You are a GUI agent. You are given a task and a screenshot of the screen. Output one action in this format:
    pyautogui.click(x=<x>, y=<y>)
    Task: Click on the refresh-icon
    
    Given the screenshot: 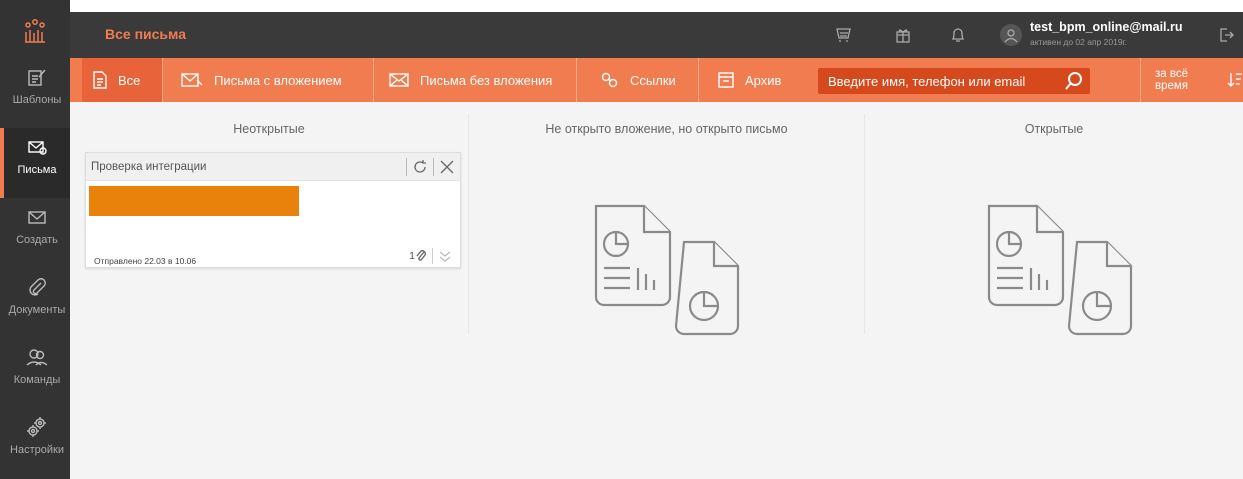 What is the action you would take?
    pyautogui.click(x=420, y=167)
    